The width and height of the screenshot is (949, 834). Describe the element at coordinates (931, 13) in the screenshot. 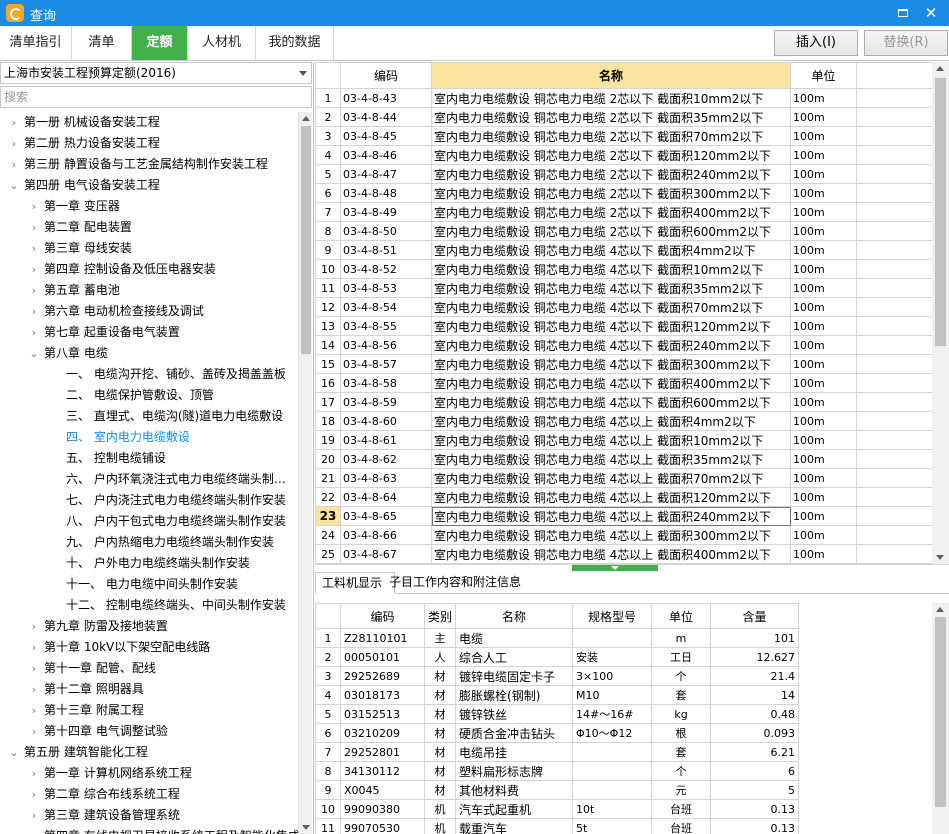

I see `close-icon: ✕` at that location.